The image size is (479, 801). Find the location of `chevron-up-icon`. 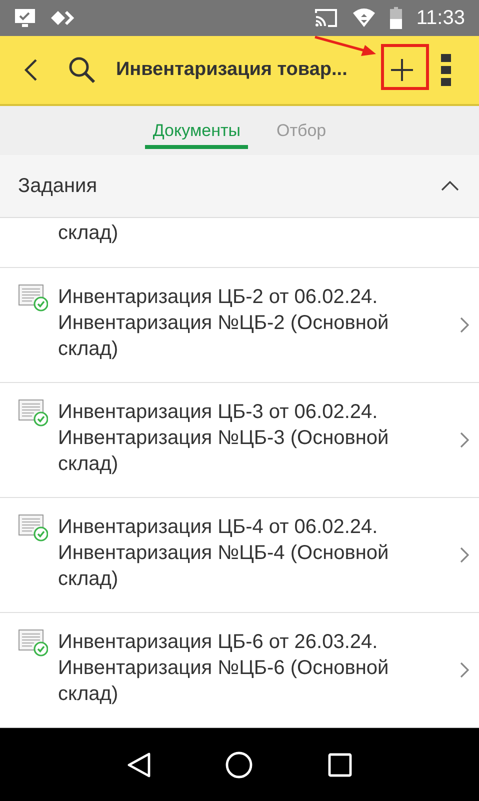

chevron-up-icon is located at coordinates (450, 186).